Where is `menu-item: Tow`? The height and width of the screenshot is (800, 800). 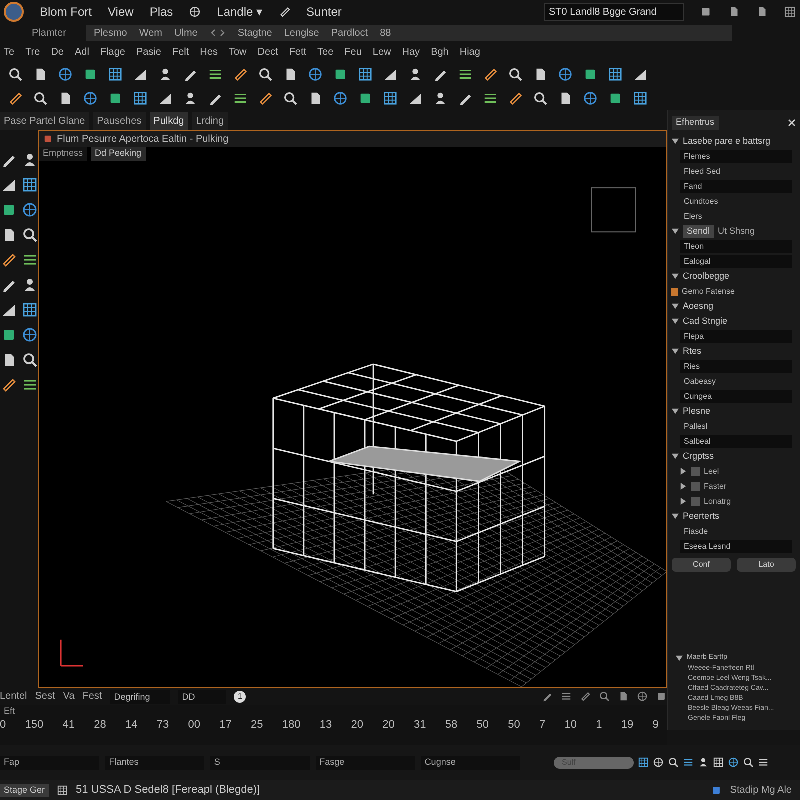
menu-item: Tow is located at coordinates (237, 52).